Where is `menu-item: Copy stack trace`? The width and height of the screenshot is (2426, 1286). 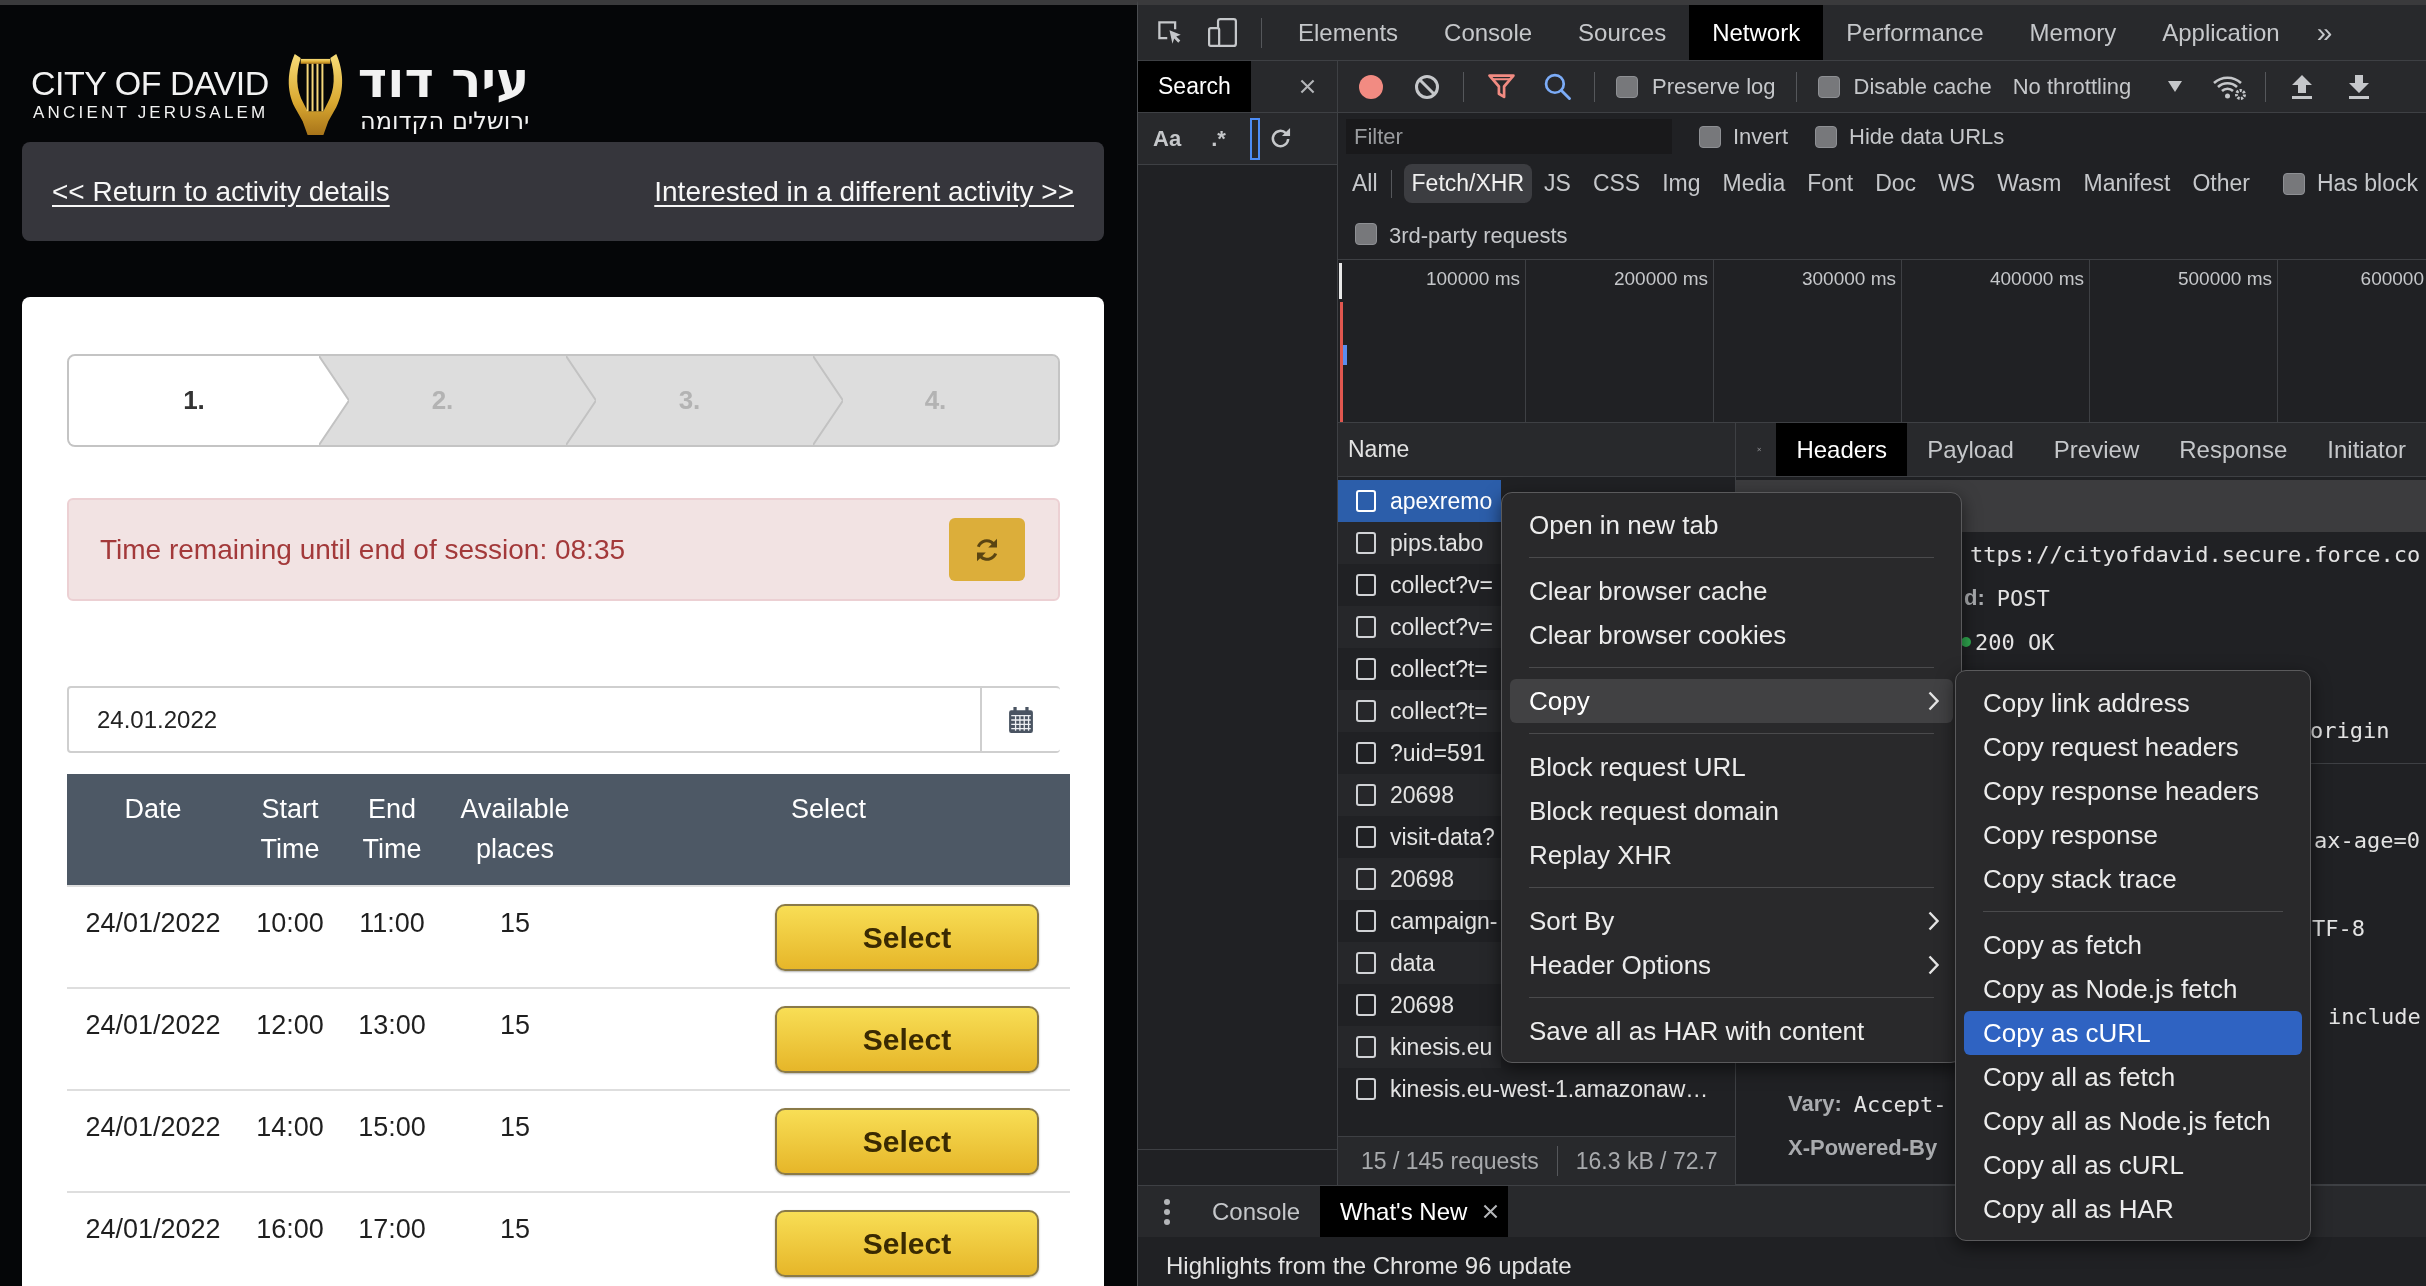 menu-item: Copy stack trace is located at coordinates (2133, 879).